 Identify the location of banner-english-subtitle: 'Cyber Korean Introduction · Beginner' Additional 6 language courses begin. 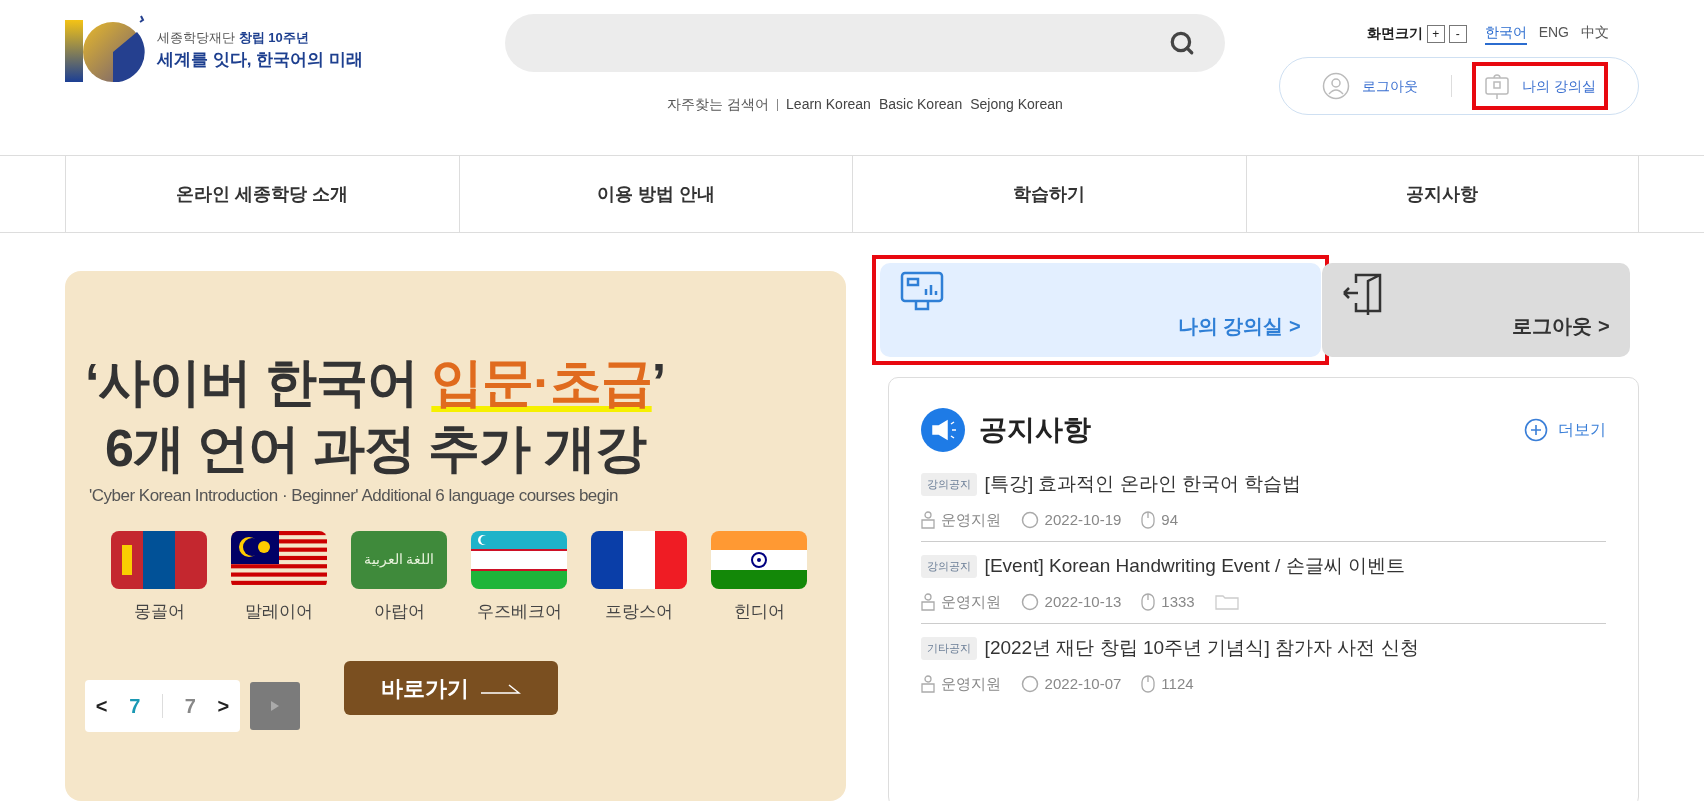
(353, 496).